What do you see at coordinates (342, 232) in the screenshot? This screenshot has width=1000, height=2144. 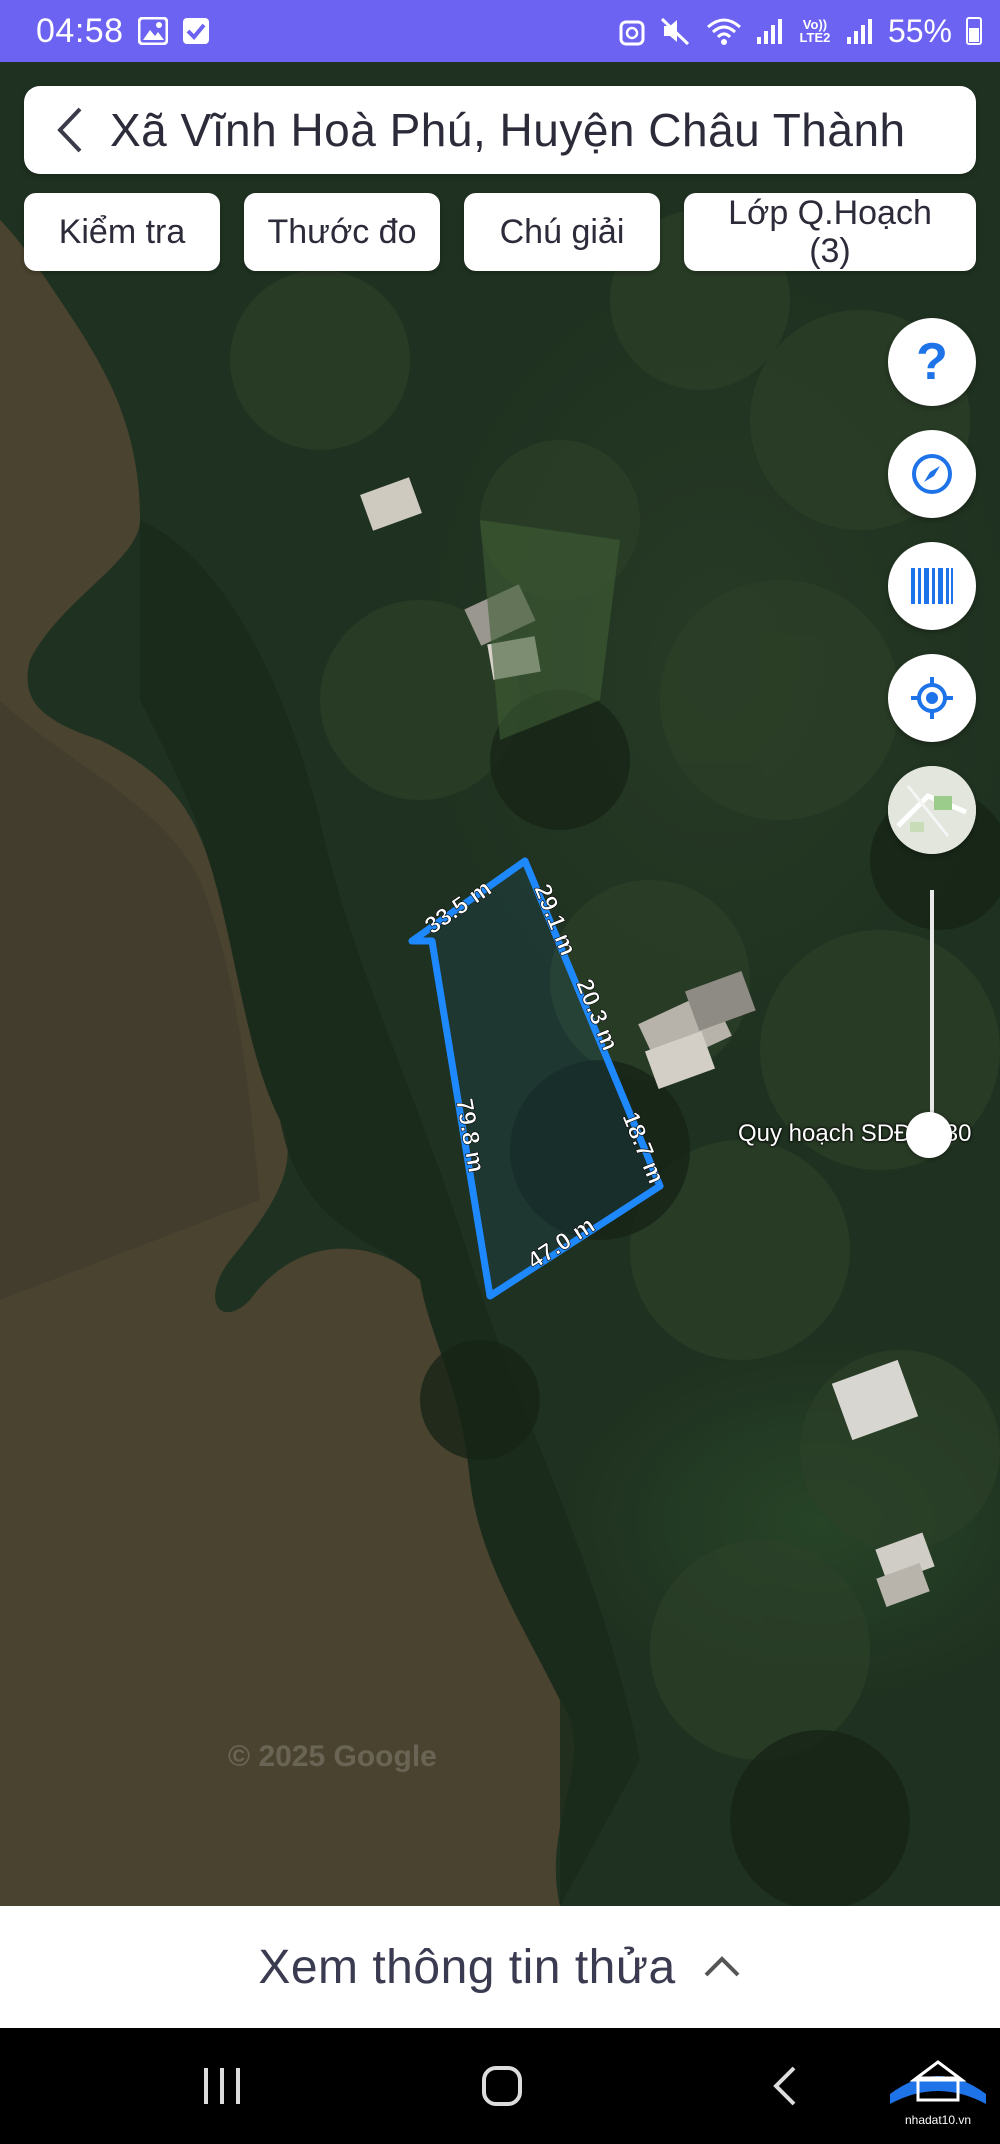 I see `measure-button: Thước đo` at bounding box center [342, 232].